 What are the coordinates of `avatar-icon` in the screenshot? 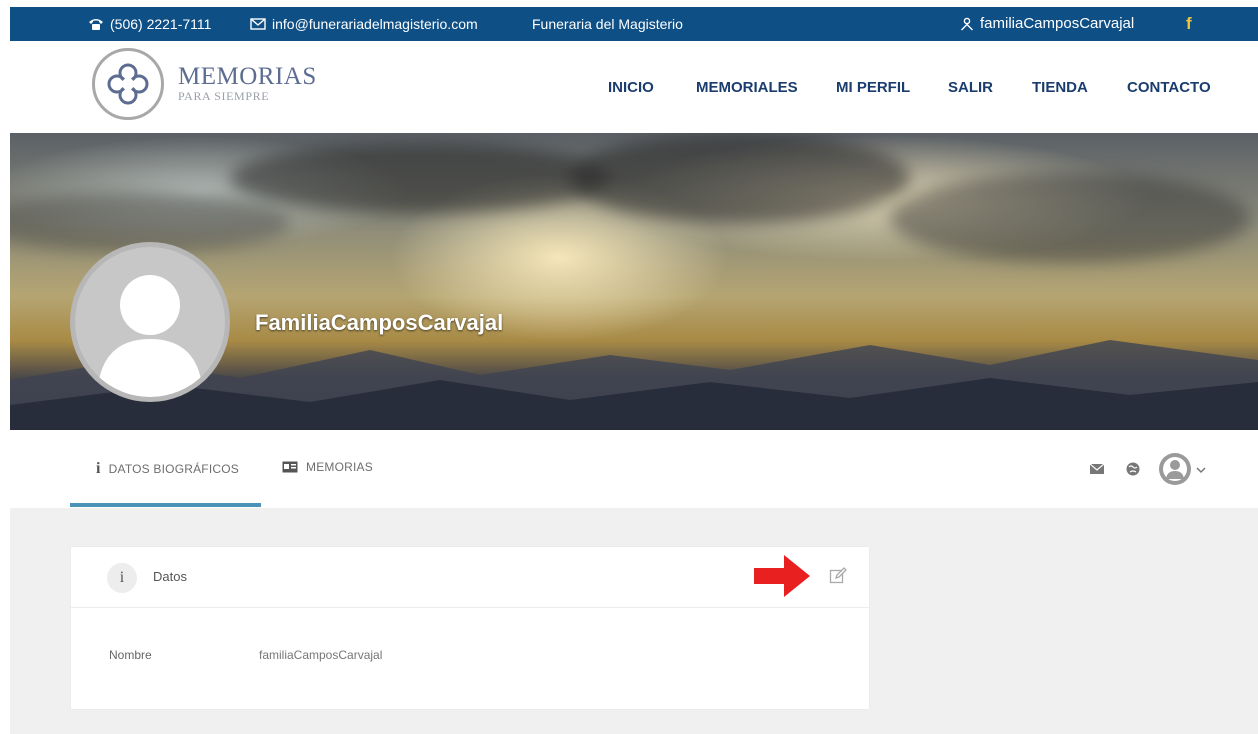 It's located at (1175, 469).